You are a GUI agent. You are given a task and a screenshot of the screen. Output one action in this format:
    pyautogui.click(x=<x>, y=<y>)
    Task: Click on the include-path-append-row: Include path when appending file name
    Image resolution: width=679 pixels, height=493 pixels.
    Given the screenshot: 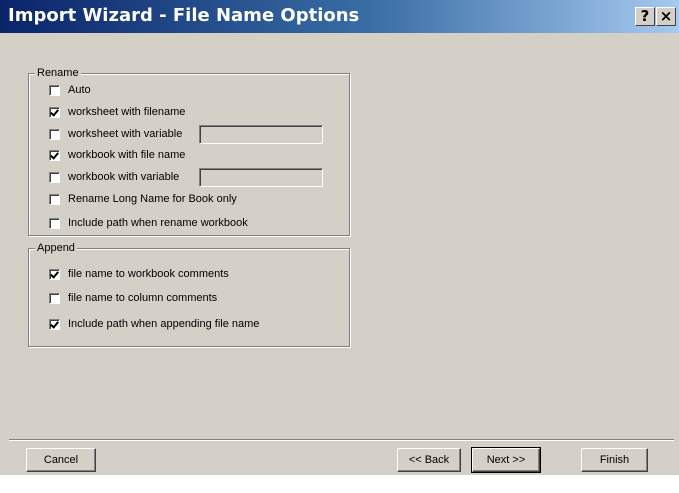 What is the action you would take?
    pyautogui.click(x=154, y=324)
    